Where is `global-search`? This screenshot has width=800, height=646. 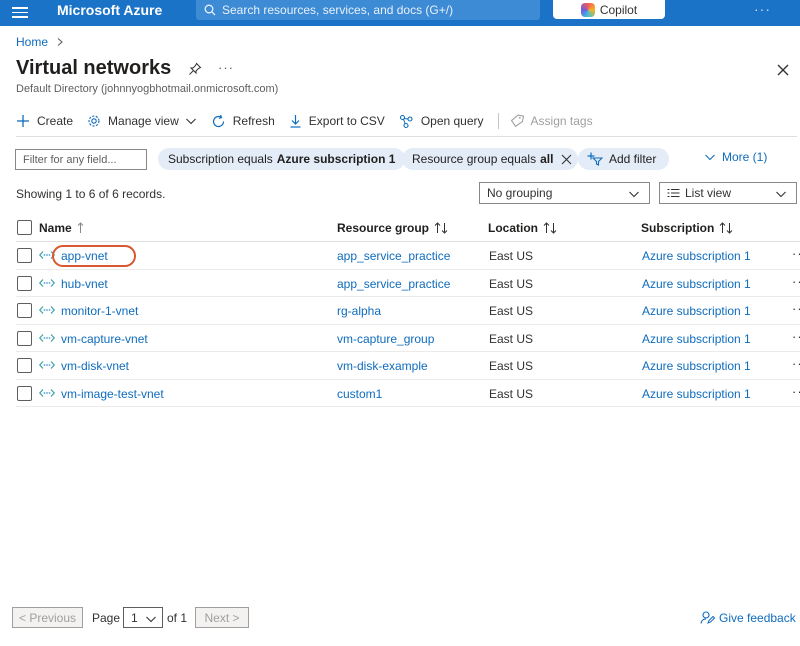 global-search is located at coordinates (368, 10).